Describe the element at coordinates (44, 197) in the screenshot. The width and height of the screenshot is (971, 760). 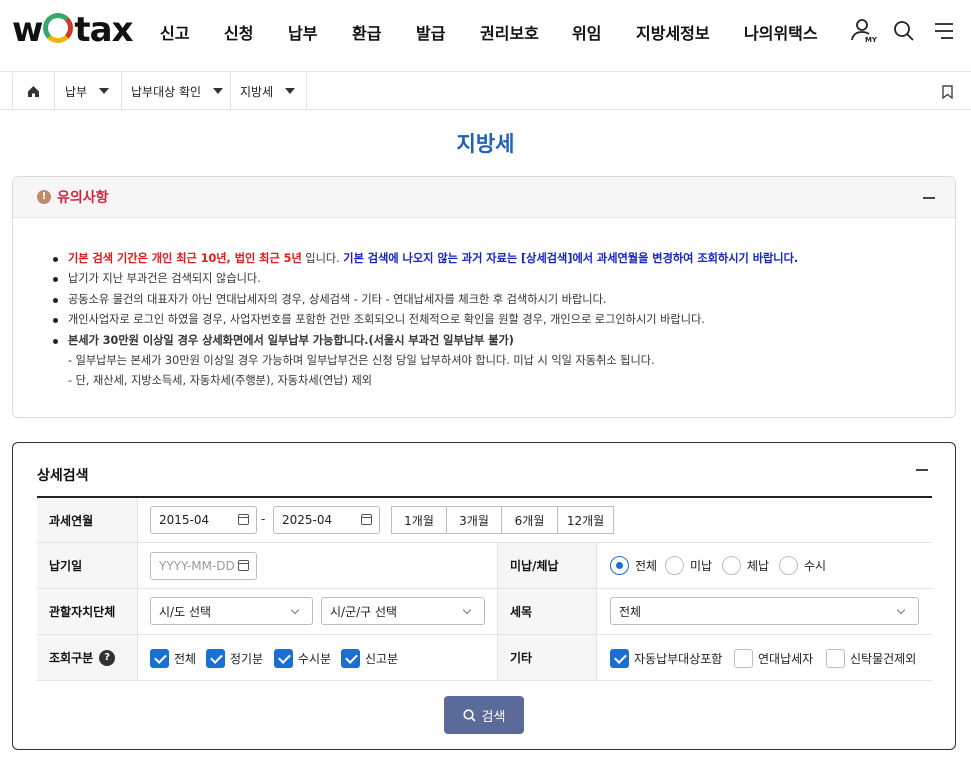
I see `alert-icon: !` at that location.